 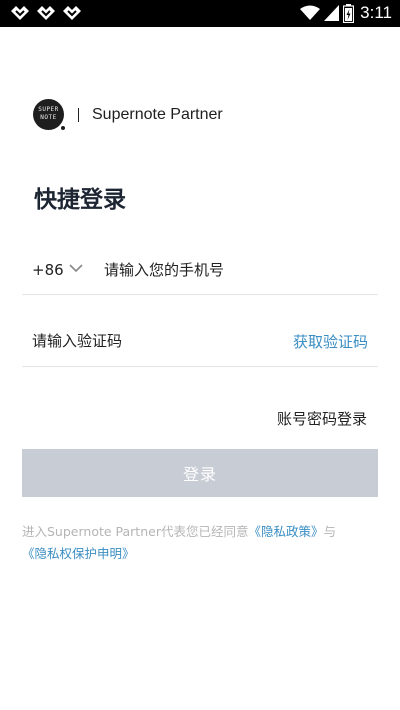 I want to click on privacy-policy-link: 《隐私政策》, so click(x=285, y=531).